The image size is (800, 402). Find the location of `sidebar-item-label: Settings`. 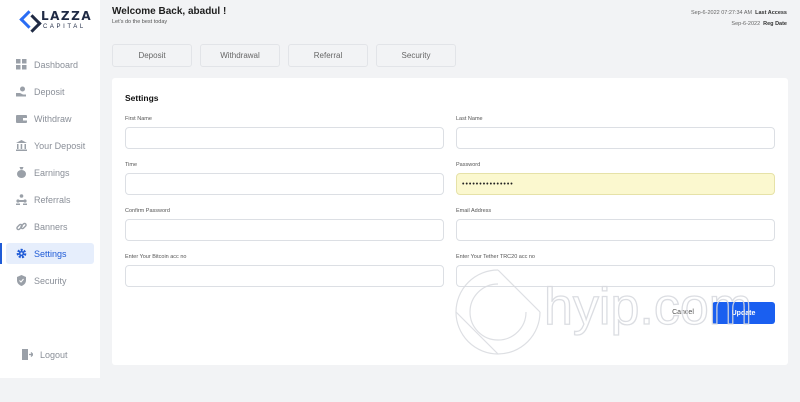

sidebar-item-label: Settings is located at coordinates (50, 253).